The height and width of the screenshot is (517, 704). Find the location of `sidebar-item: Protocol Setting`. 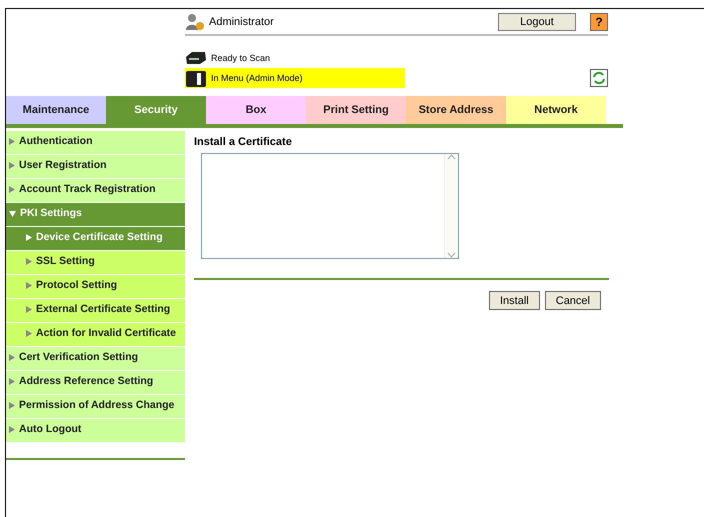

sidebar-item: Protocol Setting is located at coordinates (95, 286).